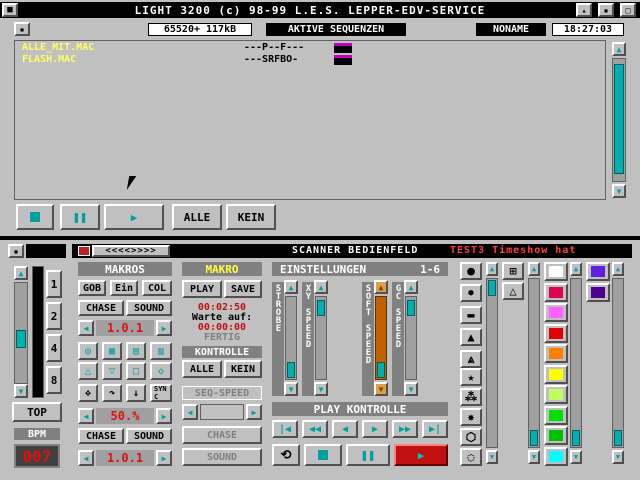  Describe the element at coordinates (80, 217) in the screenshot. I see `pause-button: ❚❚` at that location.